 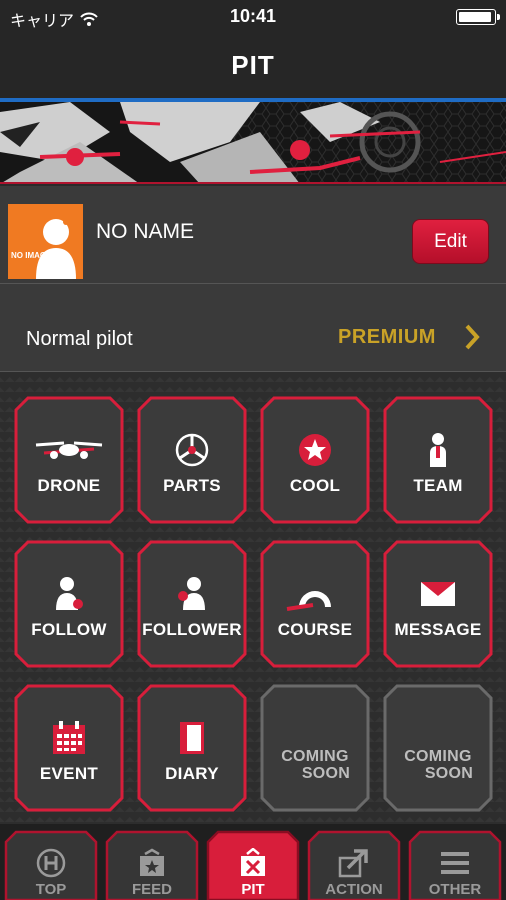 What do you see at coordinates (192, 485) in the screenshot?
I see `menu-label: PARTS` at bounding box center [192, 485].